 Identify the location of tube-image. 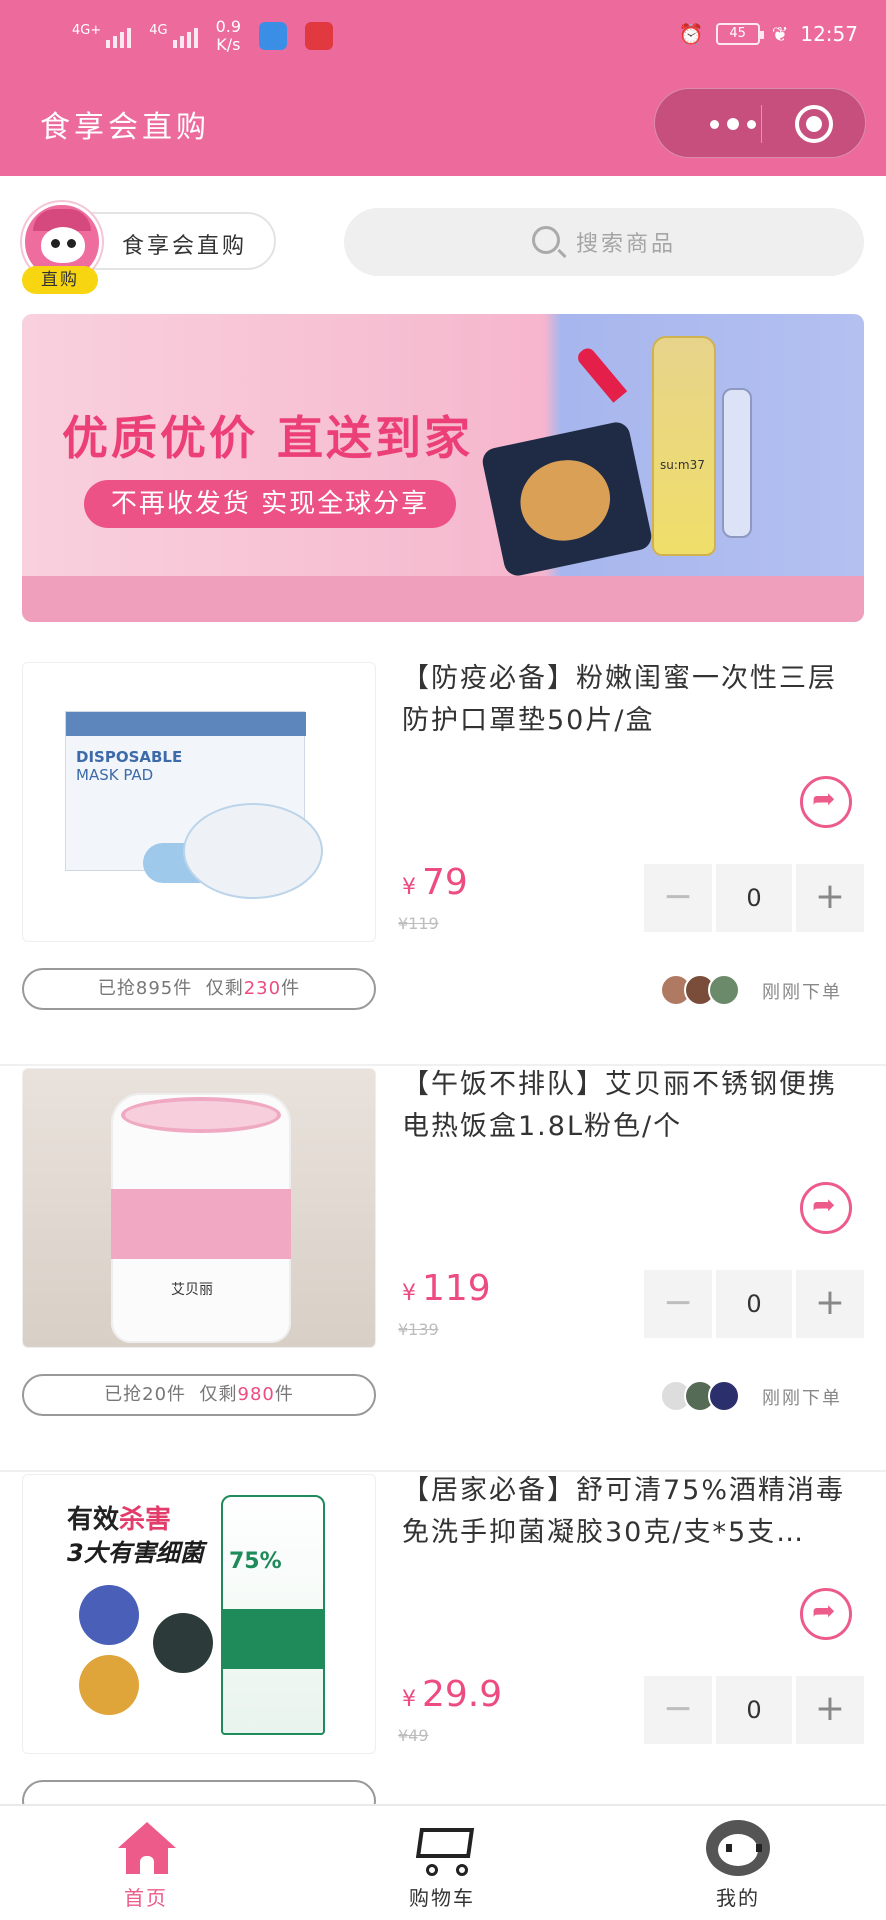
(737, 463).